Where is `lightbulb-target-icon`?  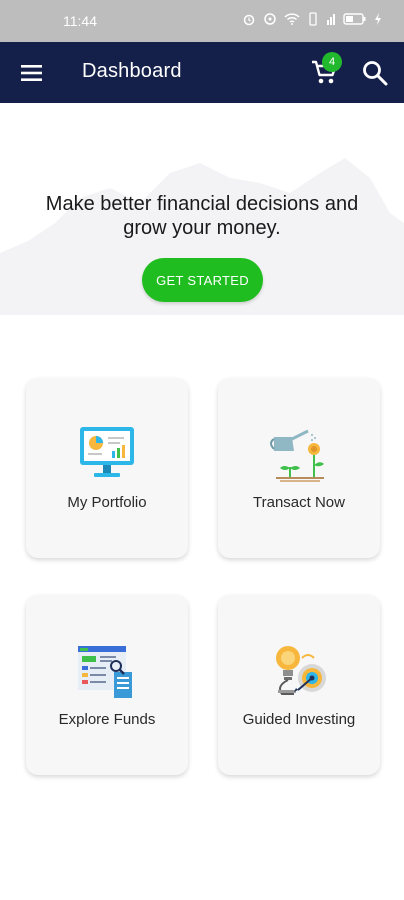 lightbulb-target-icon is located at coordinates (301, 670).